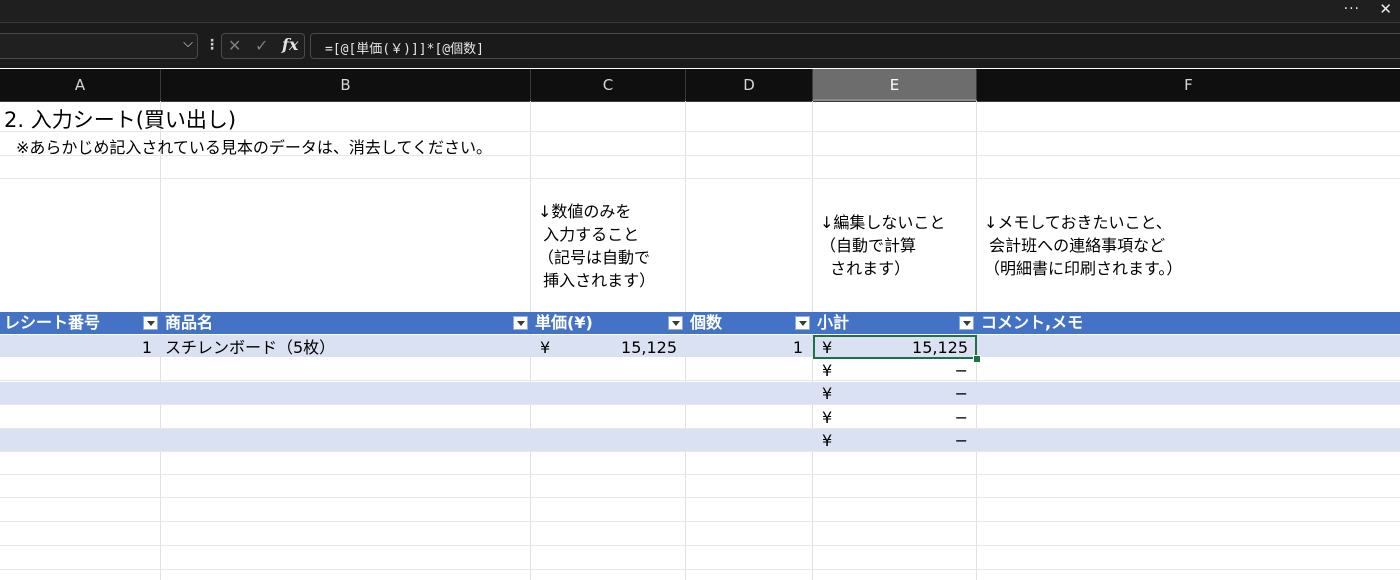 The width and height of the screenshot is (1400, 580). What do you see at coordinates (608, 85) in the screenshot?
I see `column-header-c: C` at bounding box center [608, 85].